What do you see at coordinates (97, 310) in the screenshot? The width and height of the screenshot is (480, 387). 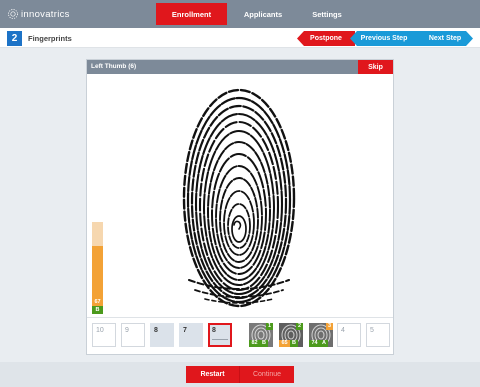 I see `quality-grade: B` at bounding box center [97, 310].